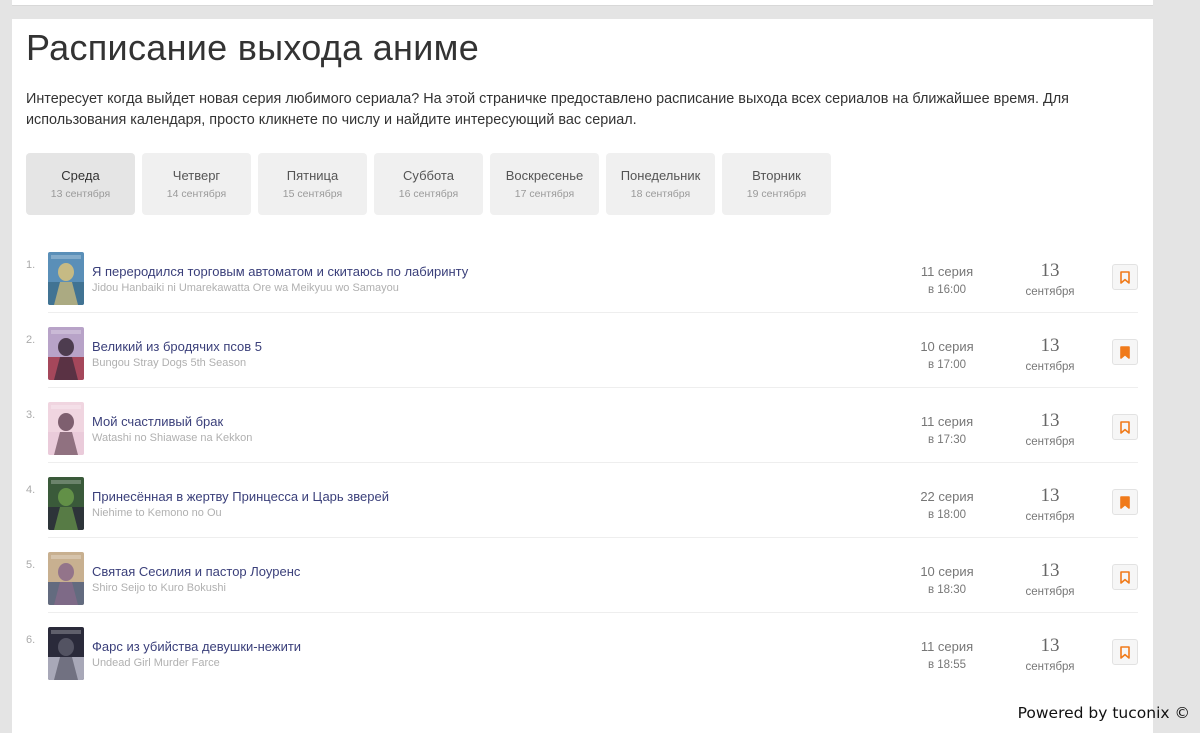 This screenshot has width=1200, height=733. Describe the element at coordinates (428, 184) in the screenshot. I see `day-tab-3: Суббота 16 сентября` at that location.